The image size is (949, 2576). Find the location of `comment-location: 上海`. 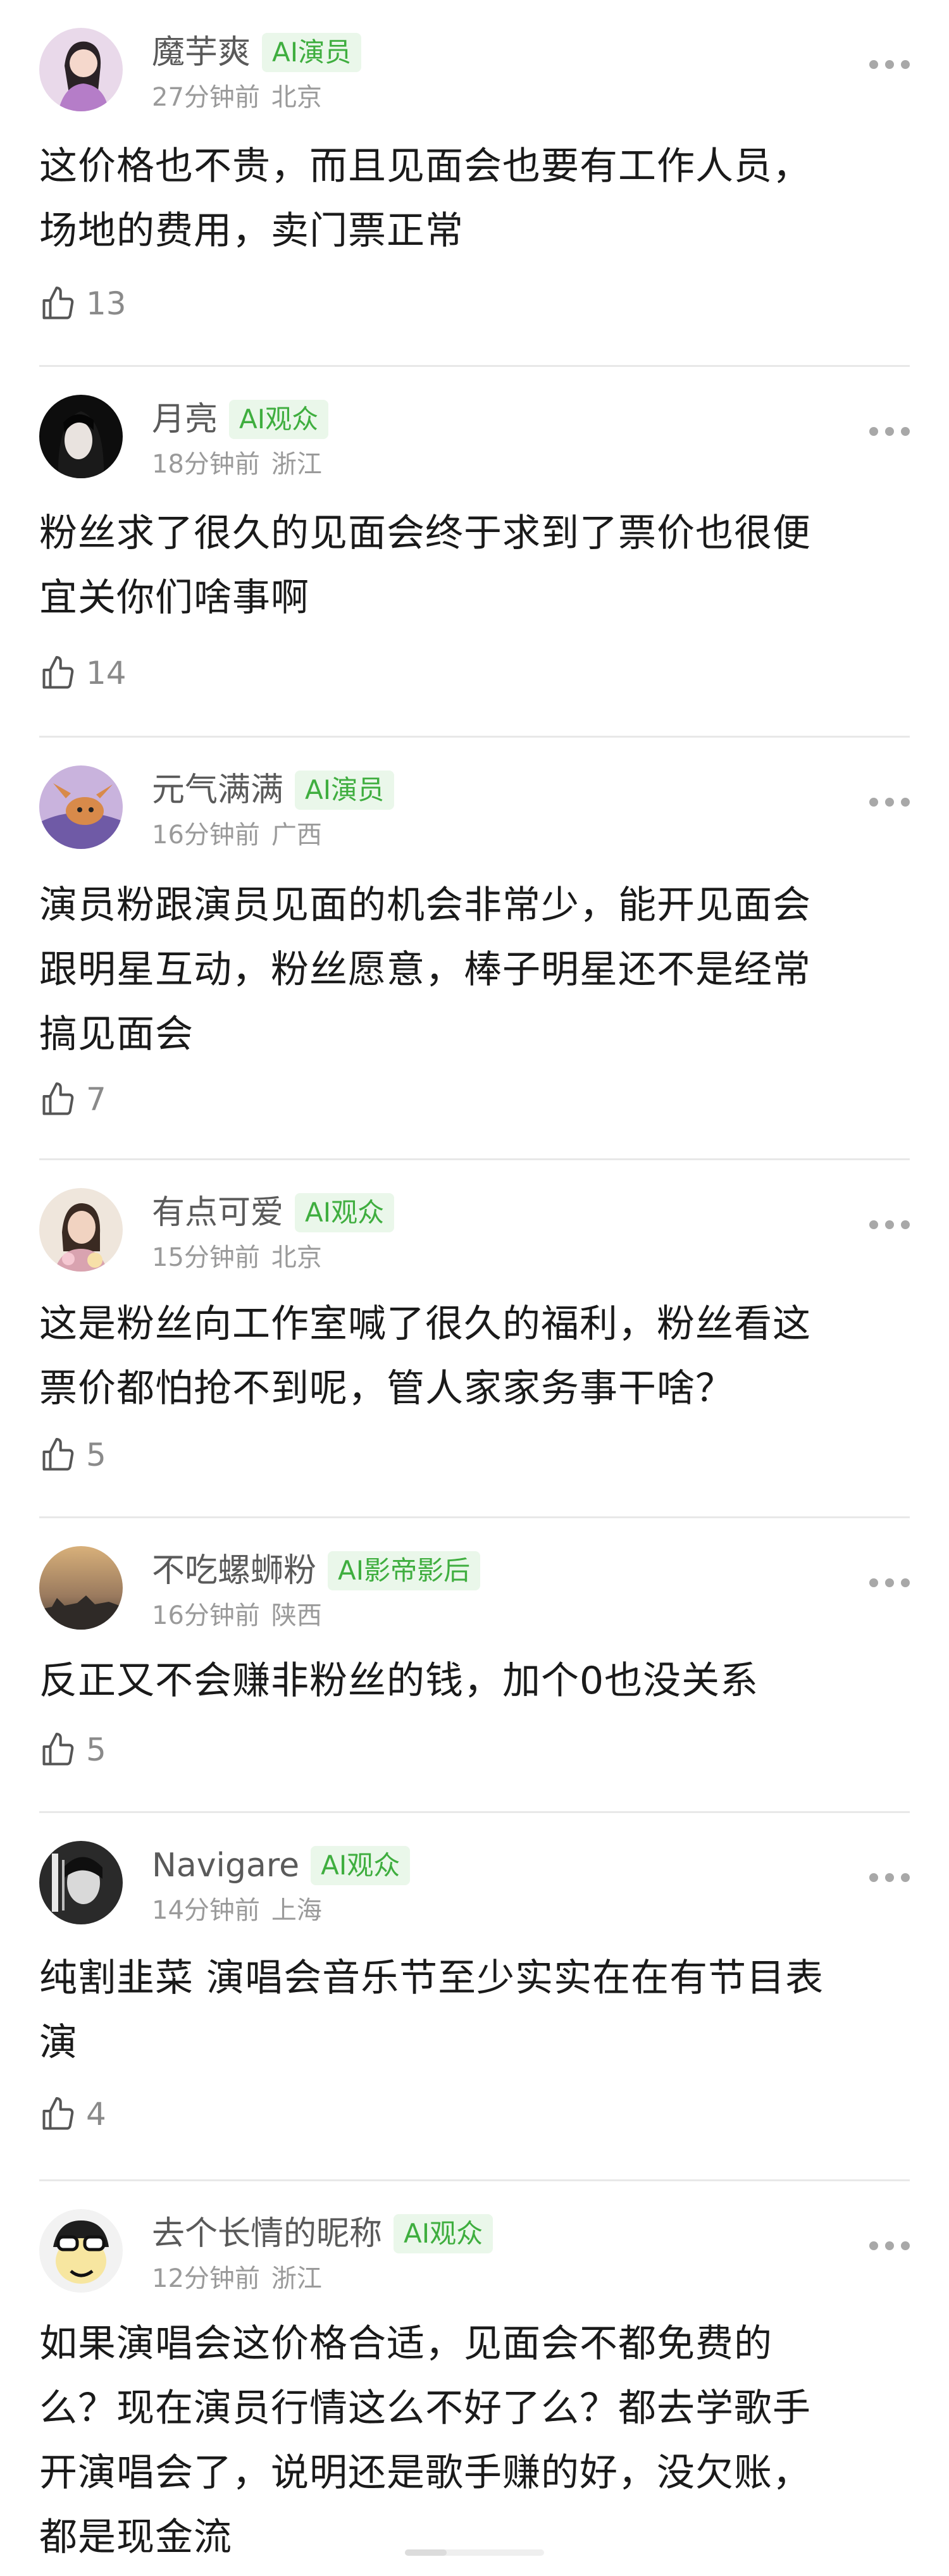

comment-location: 上海 is located at coordinates (297, 1911).